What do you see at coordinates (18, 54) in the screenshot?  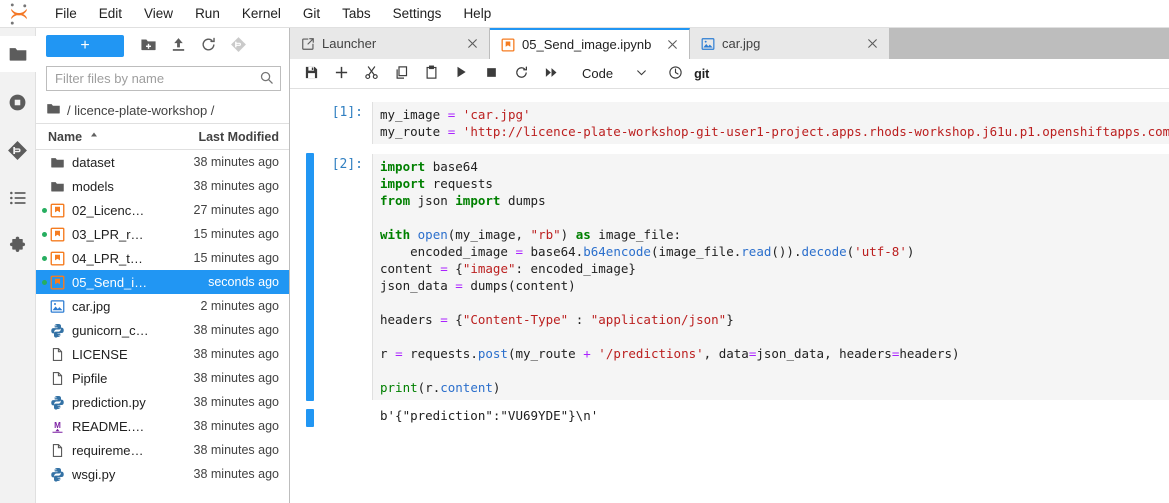 I see `sidebar-item-file-browser` at bounding box center [18, 54].